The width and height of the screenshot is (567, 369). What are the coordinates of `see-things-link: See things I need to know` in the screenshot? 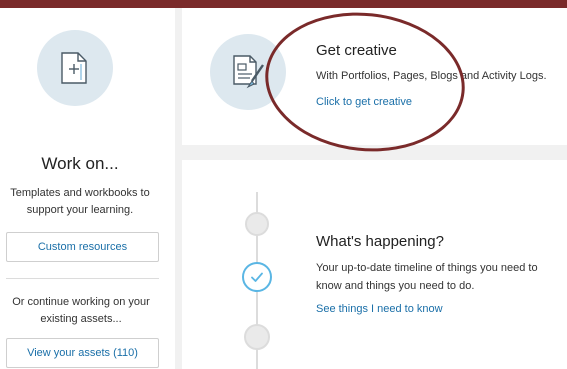 It's located at (379, 309).